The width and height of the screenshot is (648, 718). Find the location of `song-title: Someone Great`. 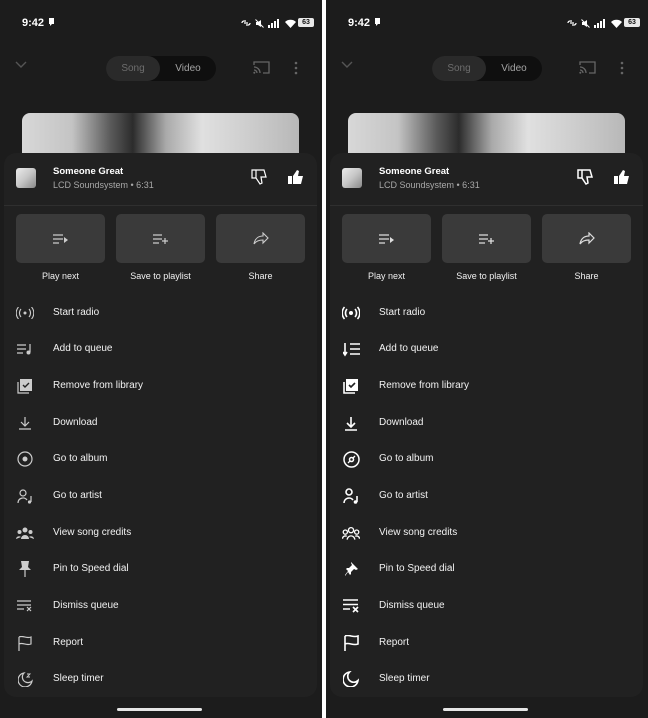

song-title: Someone Great is located at coordinates (88, 171).